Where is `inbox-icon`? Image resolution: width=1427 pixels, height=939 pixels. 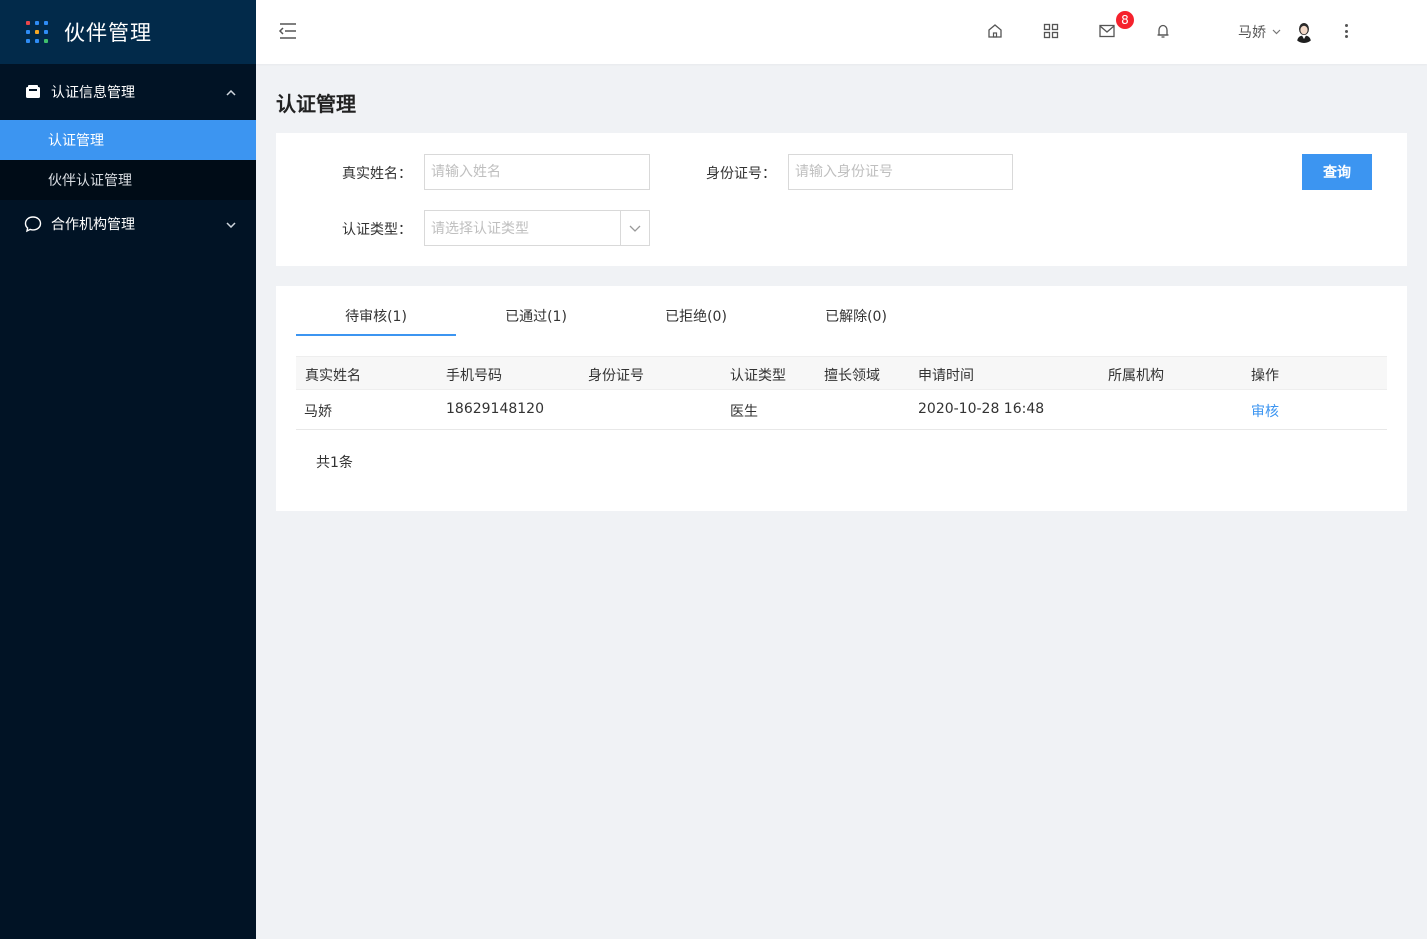
inbox-icon is located at coordinates (33, 92).